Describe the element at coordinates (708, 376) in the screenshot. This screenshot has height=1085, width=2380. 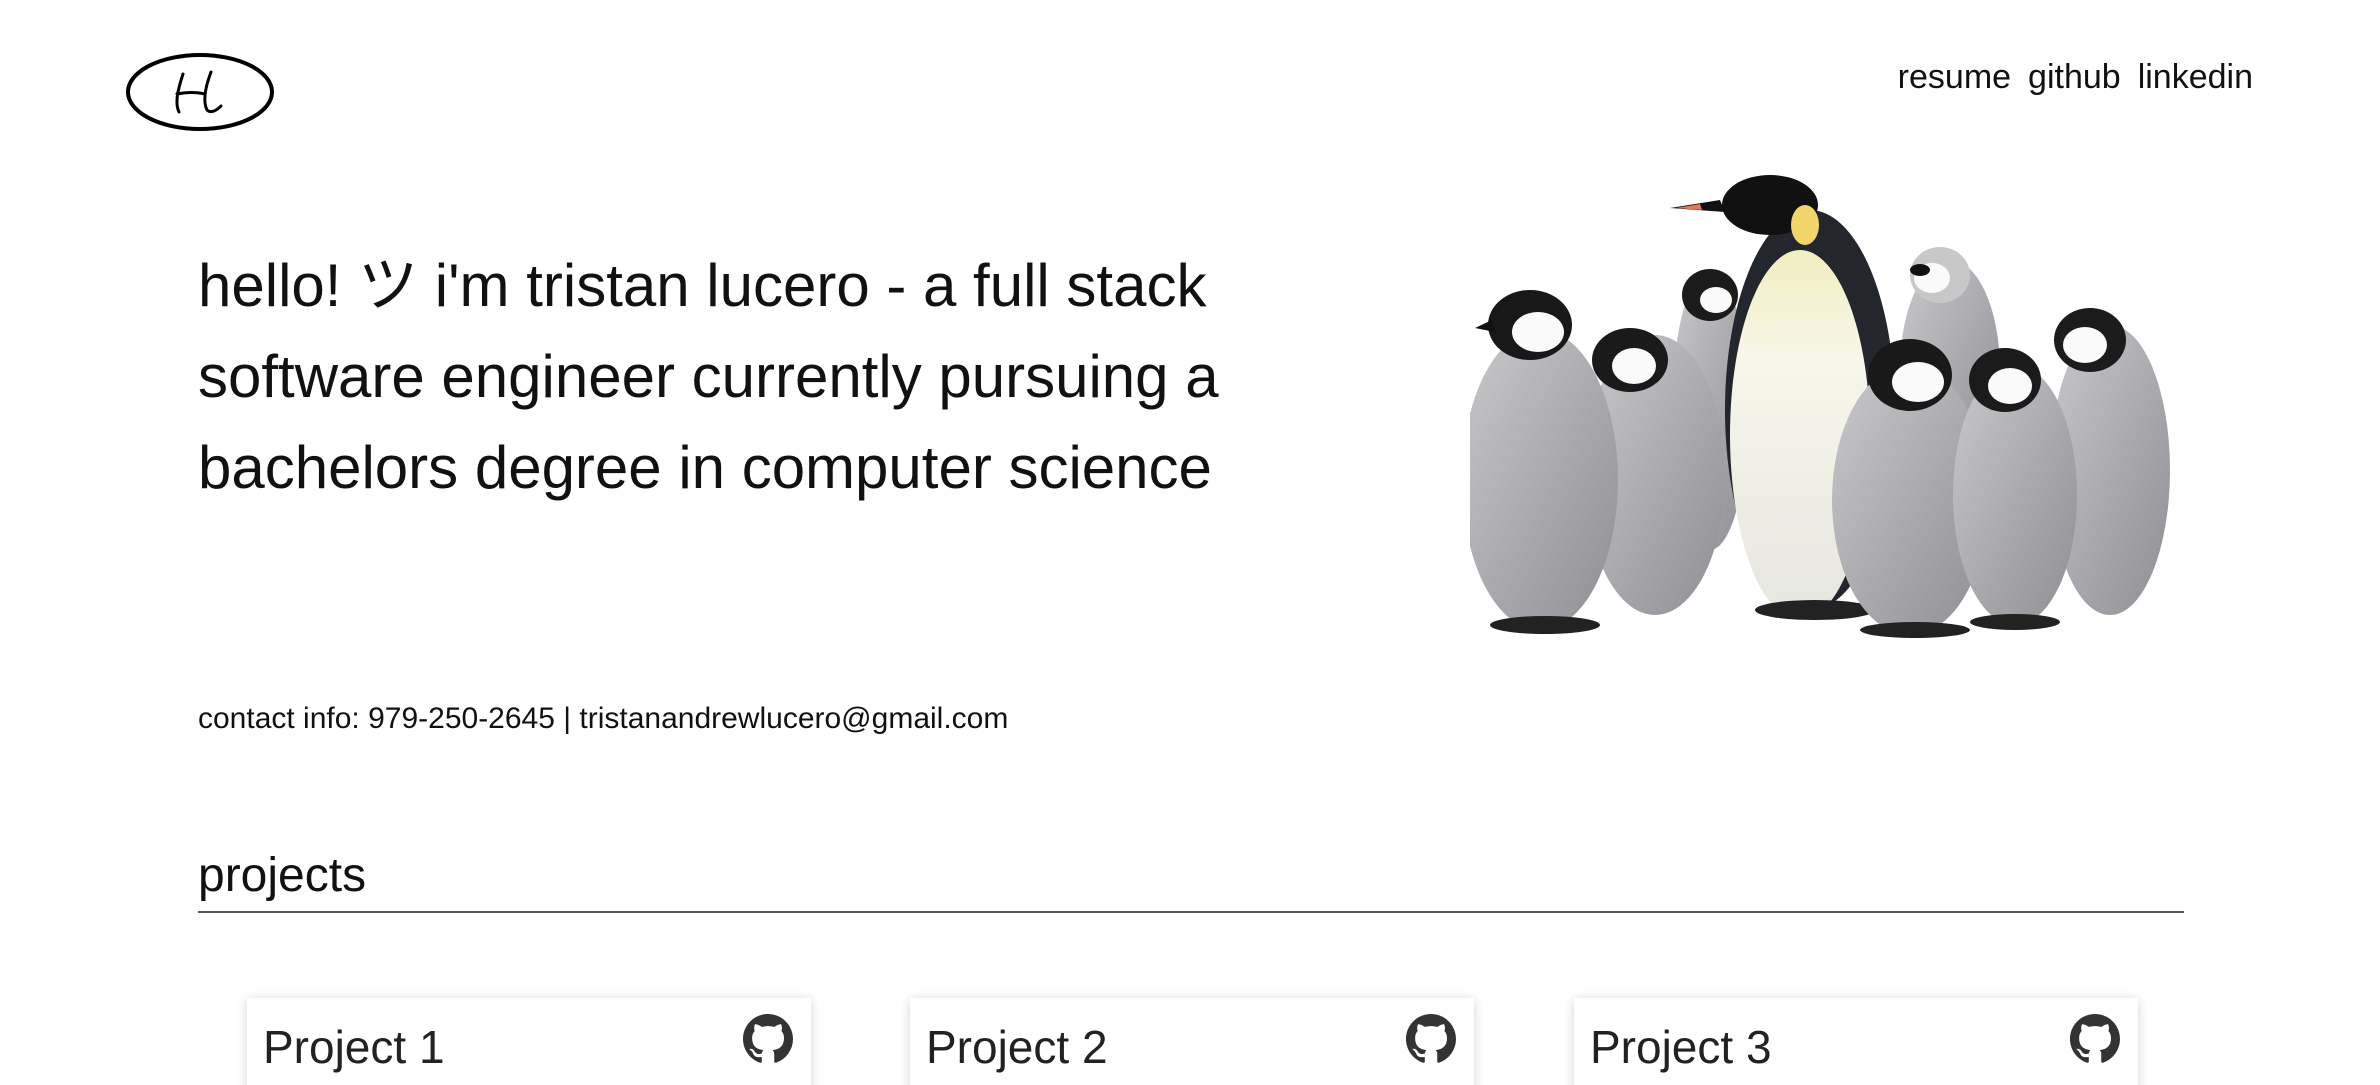
I see `hero-line-2: software engineer currently pursuing a` at that location.